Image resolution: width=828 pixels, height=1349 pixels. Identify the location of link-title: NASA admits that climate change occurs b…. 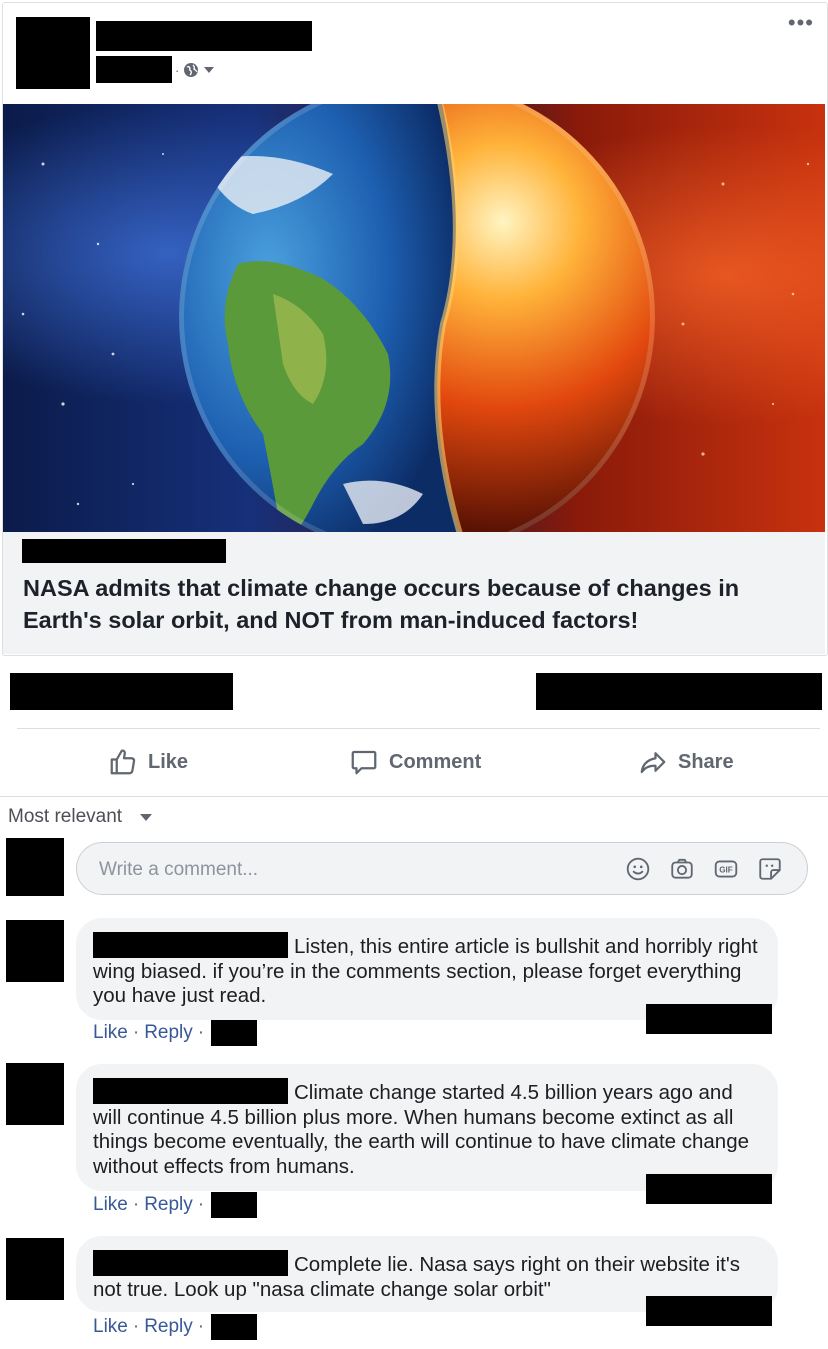
(418, 604).